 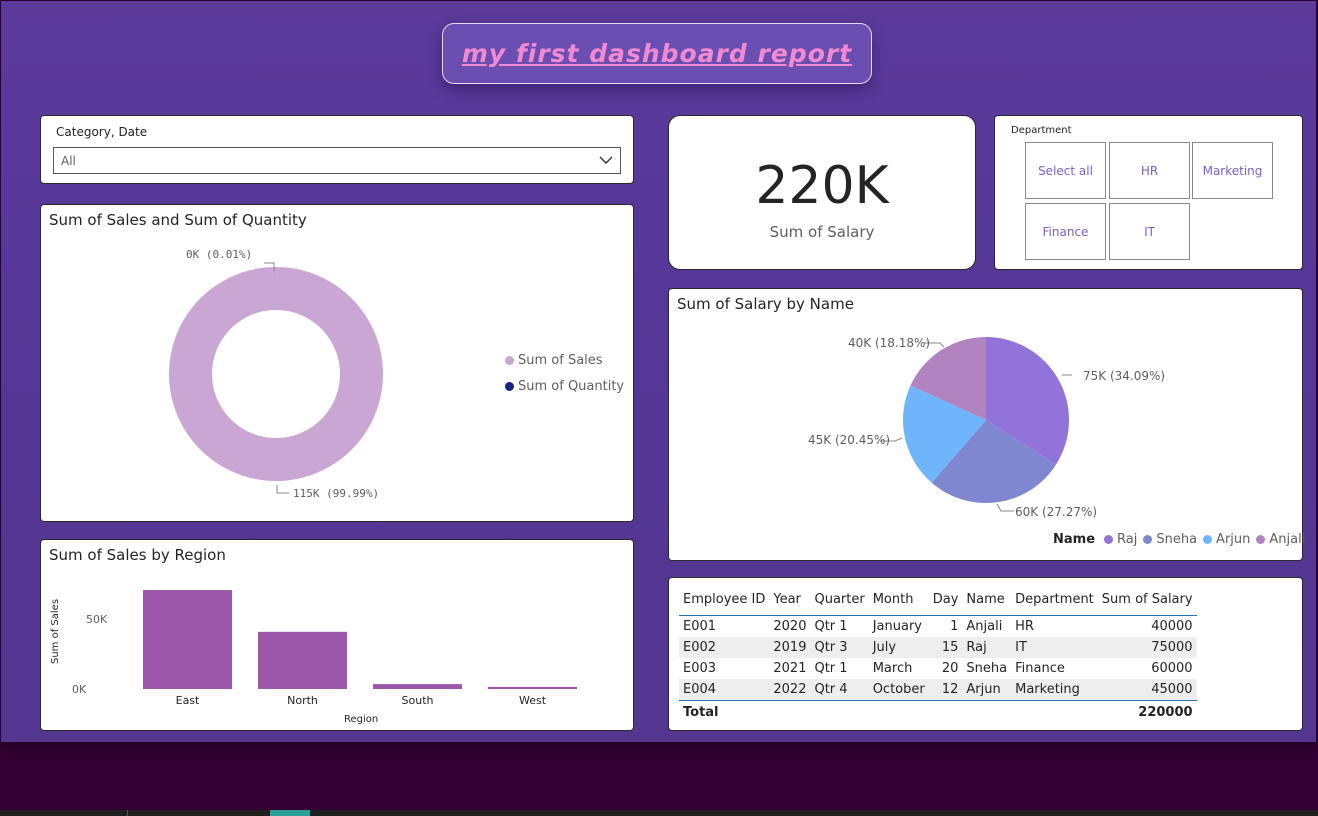 I want to click on y-tick-50k: 50K, so click(x=97, y=619).